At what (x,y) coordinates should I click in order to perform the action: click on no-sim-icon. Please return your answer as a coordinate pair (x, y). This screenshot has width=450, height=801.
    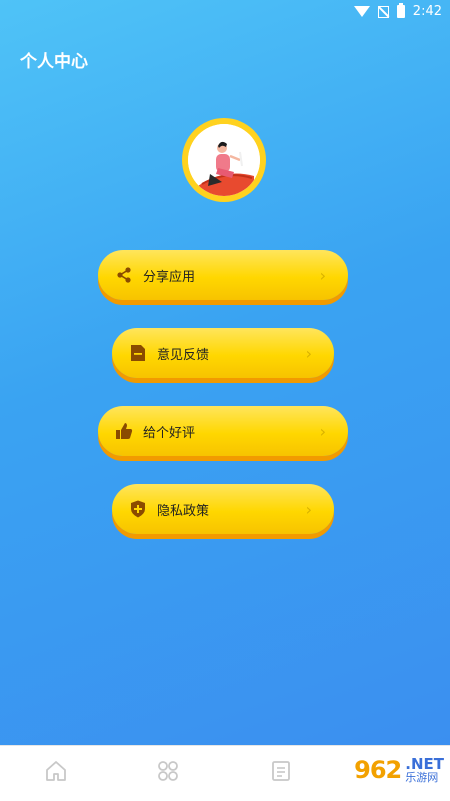
    Looking at the image, I should click on (383, 11).